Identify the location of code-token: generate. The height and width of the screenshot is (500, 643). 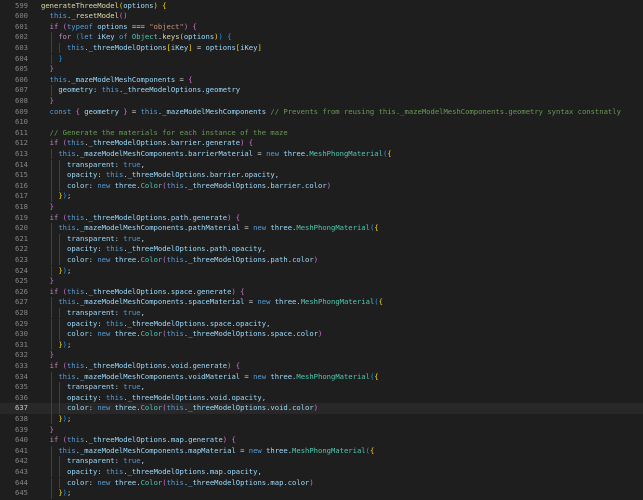
(214, 291).